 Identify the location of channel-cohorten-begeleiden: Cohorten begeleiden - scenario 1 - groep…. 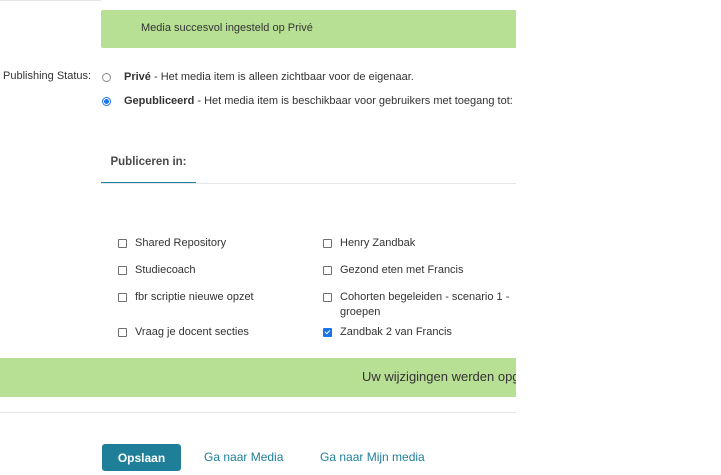
(418, 305).